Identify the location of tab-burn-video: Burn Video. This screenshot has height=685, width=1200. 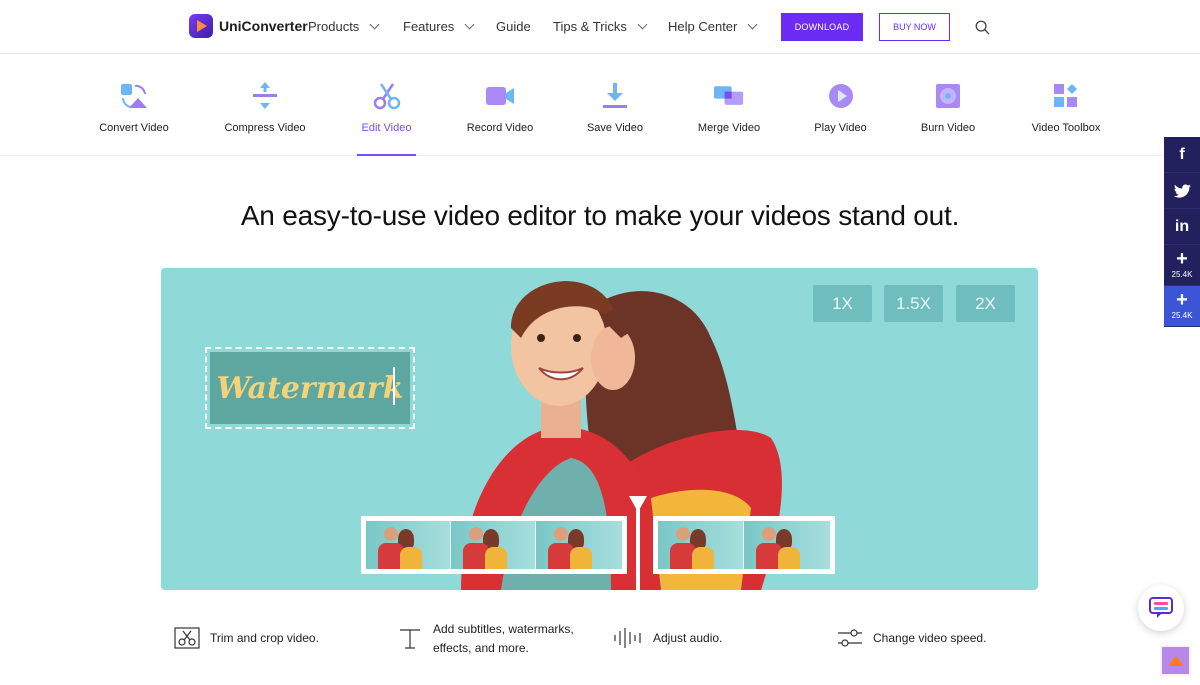
(948, 105).